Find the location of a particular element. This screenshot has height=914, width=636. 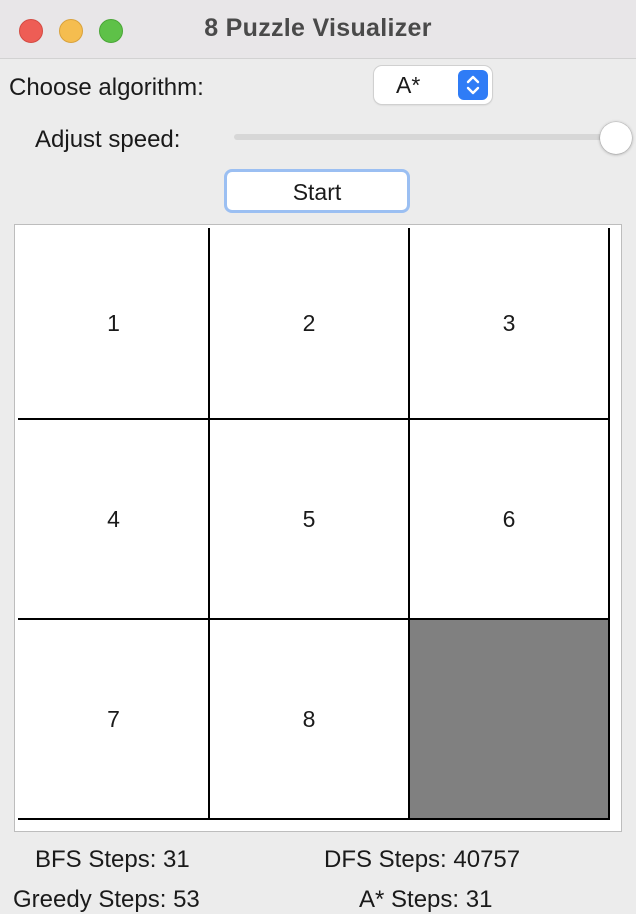

algorithm-select-value: A* is located at coordinates (408, 85).